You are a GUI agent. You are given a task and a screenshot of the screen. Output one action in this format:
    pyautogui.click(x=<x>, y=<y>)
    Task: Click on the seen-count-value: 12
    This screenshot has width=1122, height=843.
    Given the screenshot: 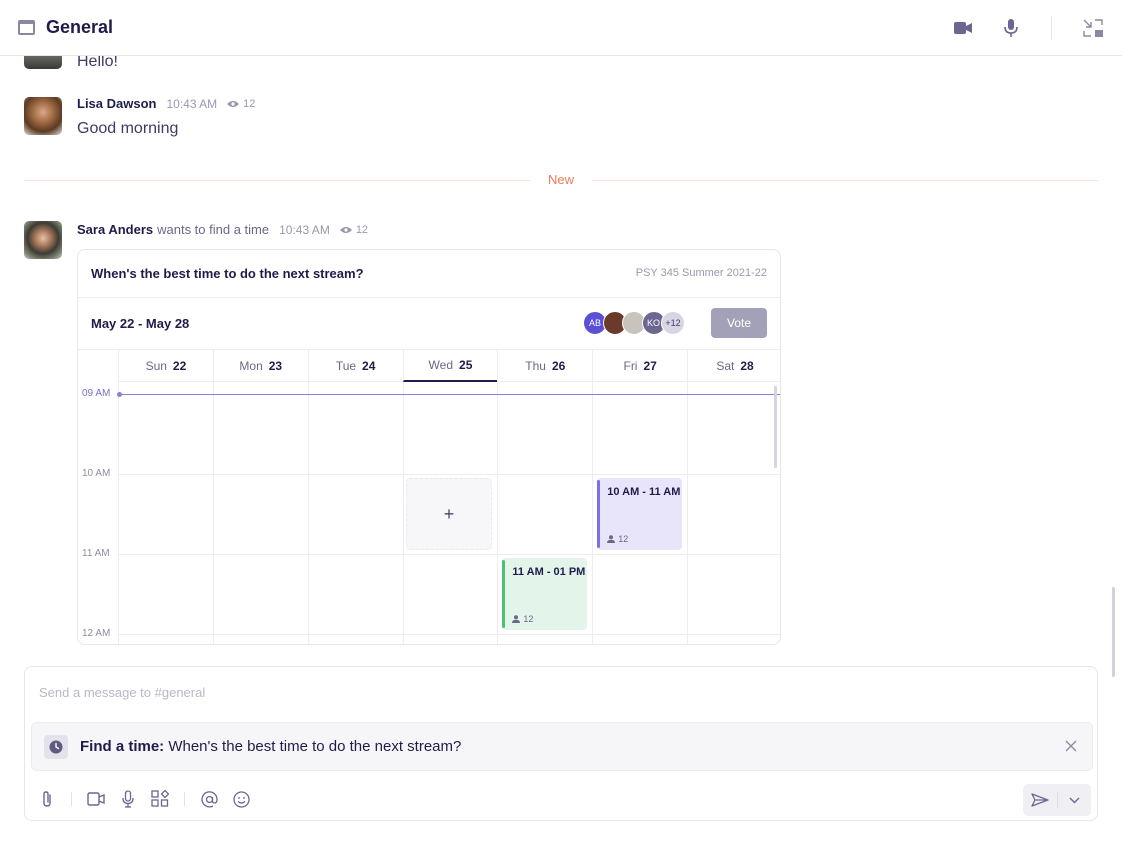 What is the action you would take?
    pyautogui.click(x=249, y=103)
    